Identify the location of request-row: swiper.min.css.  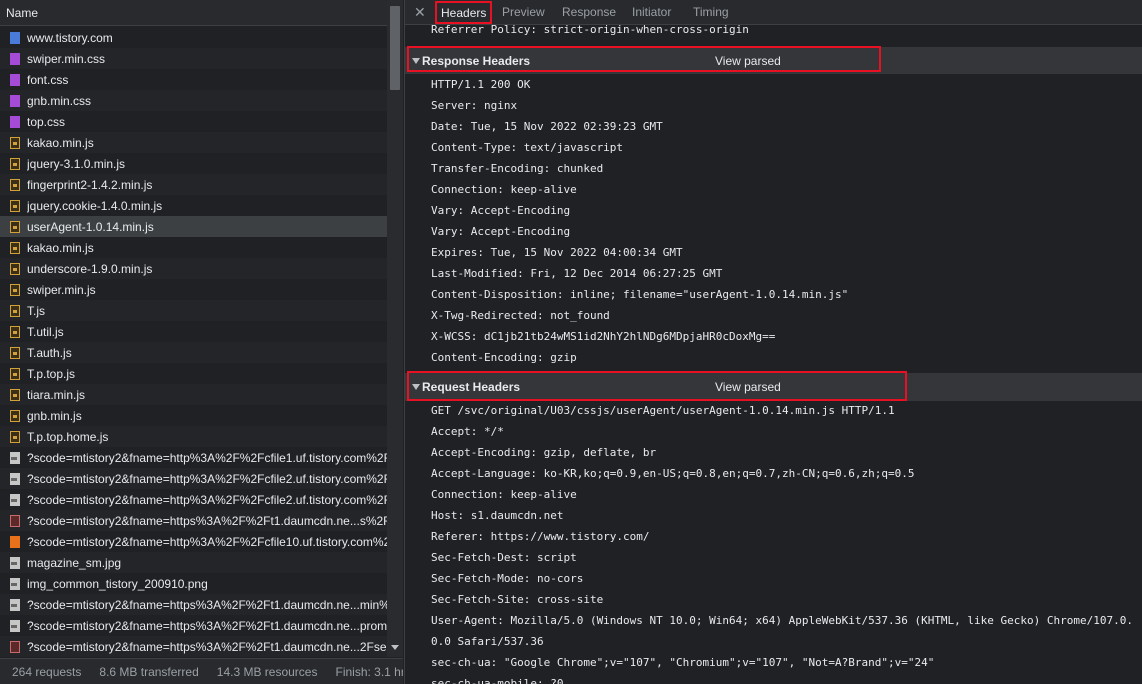
(193, 58).